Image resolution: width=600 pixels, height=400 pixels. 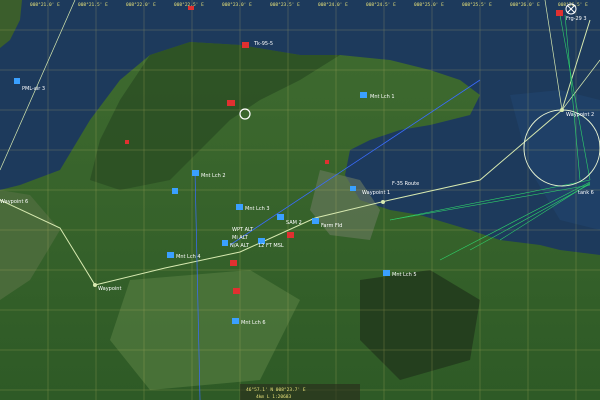 I want to click on unit-label: Mnt Lch 4, so click(x=188, y=257).